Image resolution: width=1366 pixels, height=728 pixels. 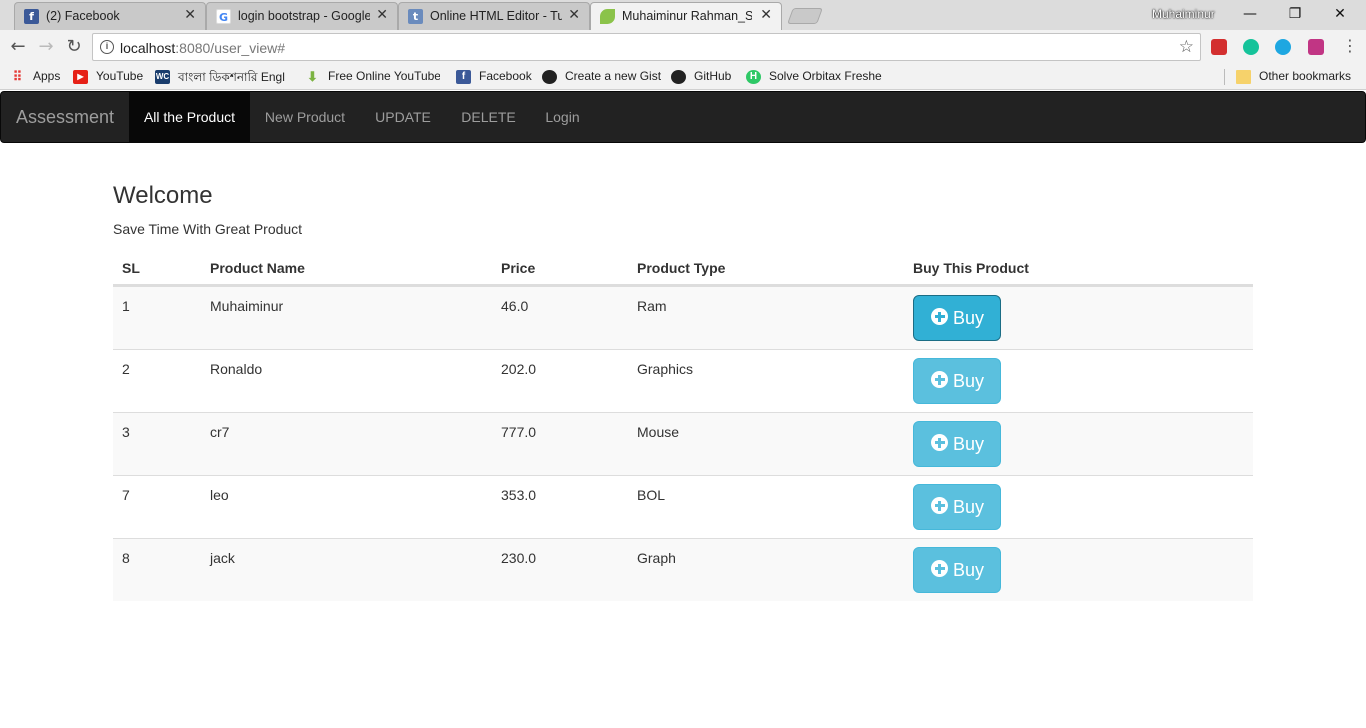 What do you see at coordinates (519, 558) in the screenshot?
I see `cell-price: 230.0` at bounding box center [519, 558].